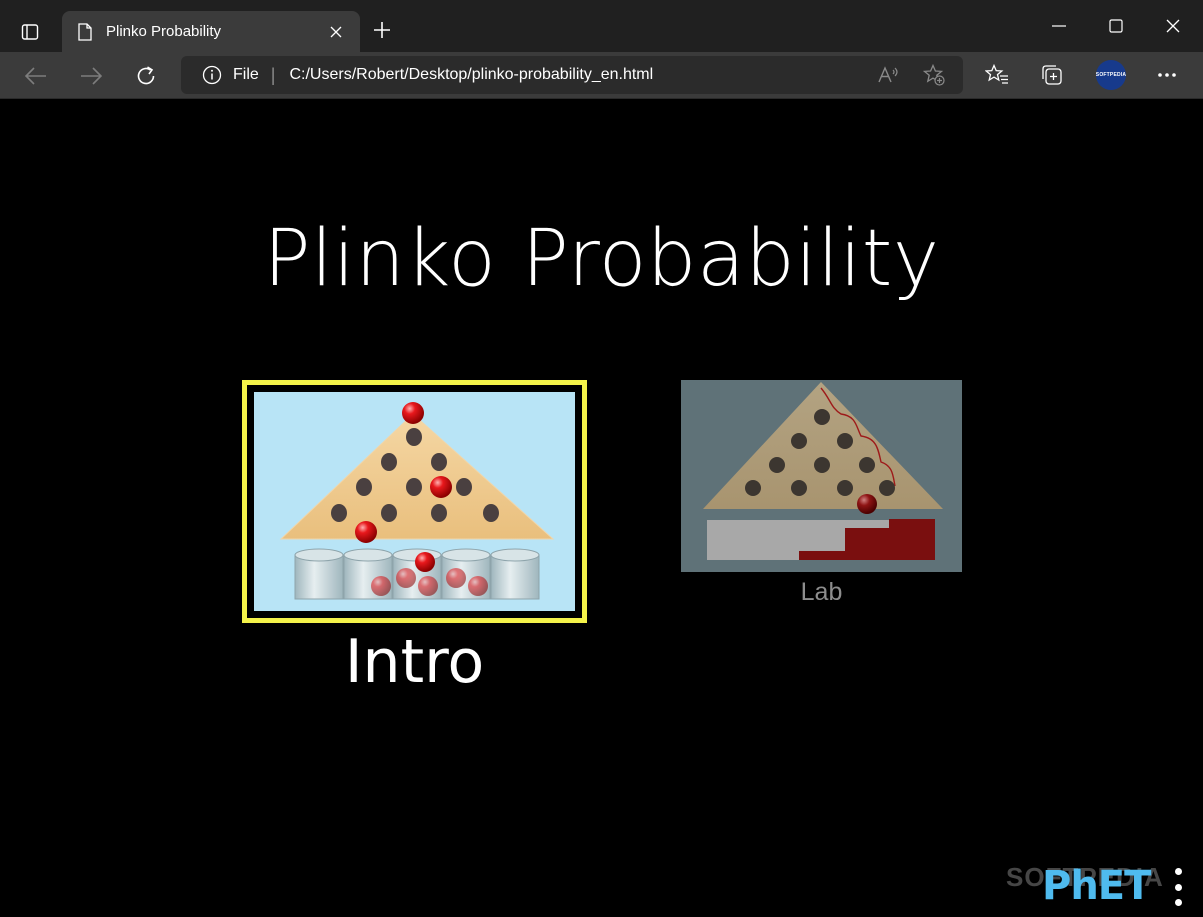  I want to click on maximize-icon, so click(1116, 26).